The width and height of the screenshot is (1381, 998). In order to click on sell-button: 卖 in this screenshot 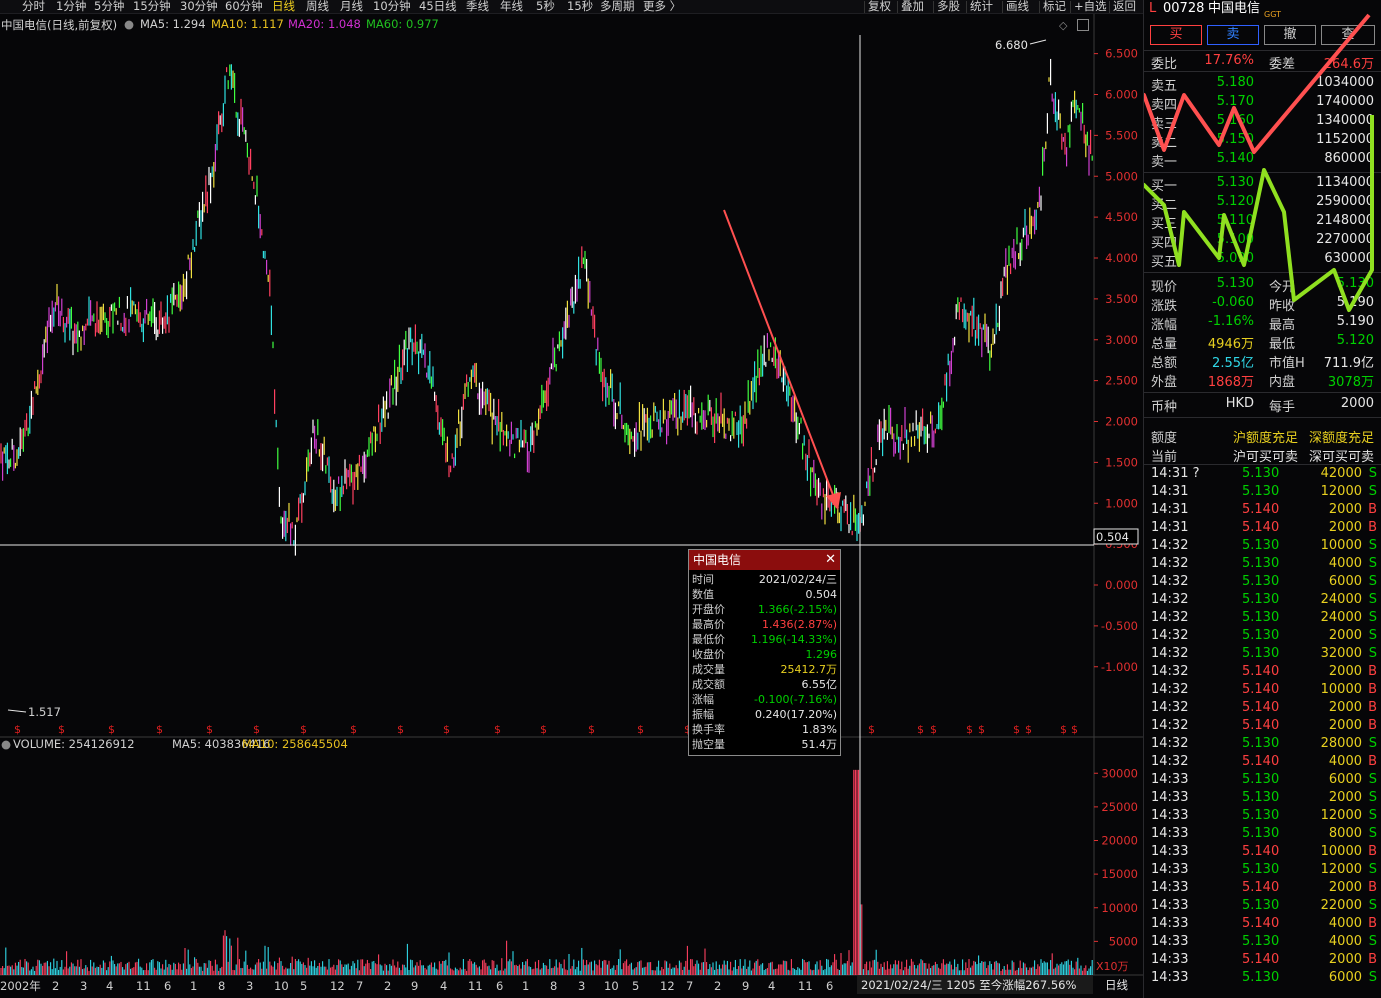, I will do `click(1233, 35)`.